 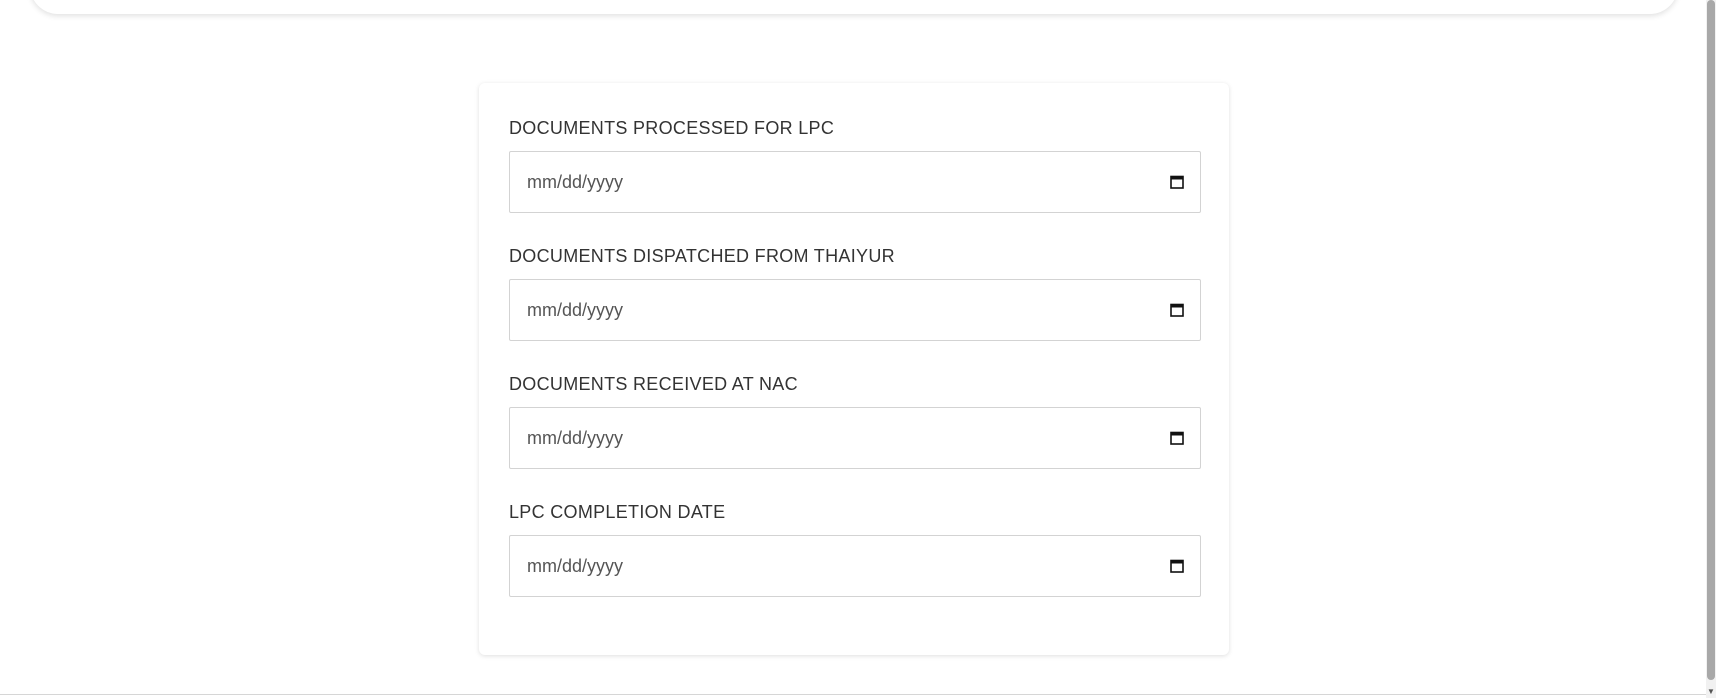 I want to click on bottom-divider, so click(x=853, y=694).